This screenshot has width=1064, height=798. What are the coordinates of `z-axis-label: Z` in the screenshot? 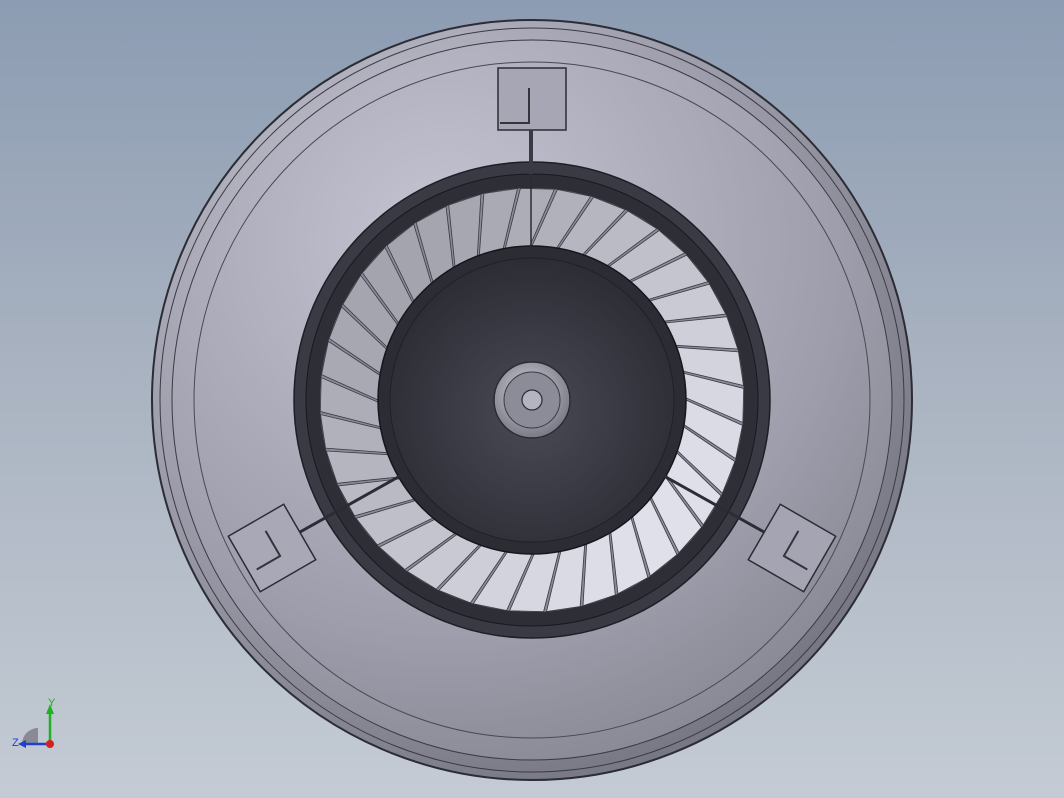 It's located at (15, 743).